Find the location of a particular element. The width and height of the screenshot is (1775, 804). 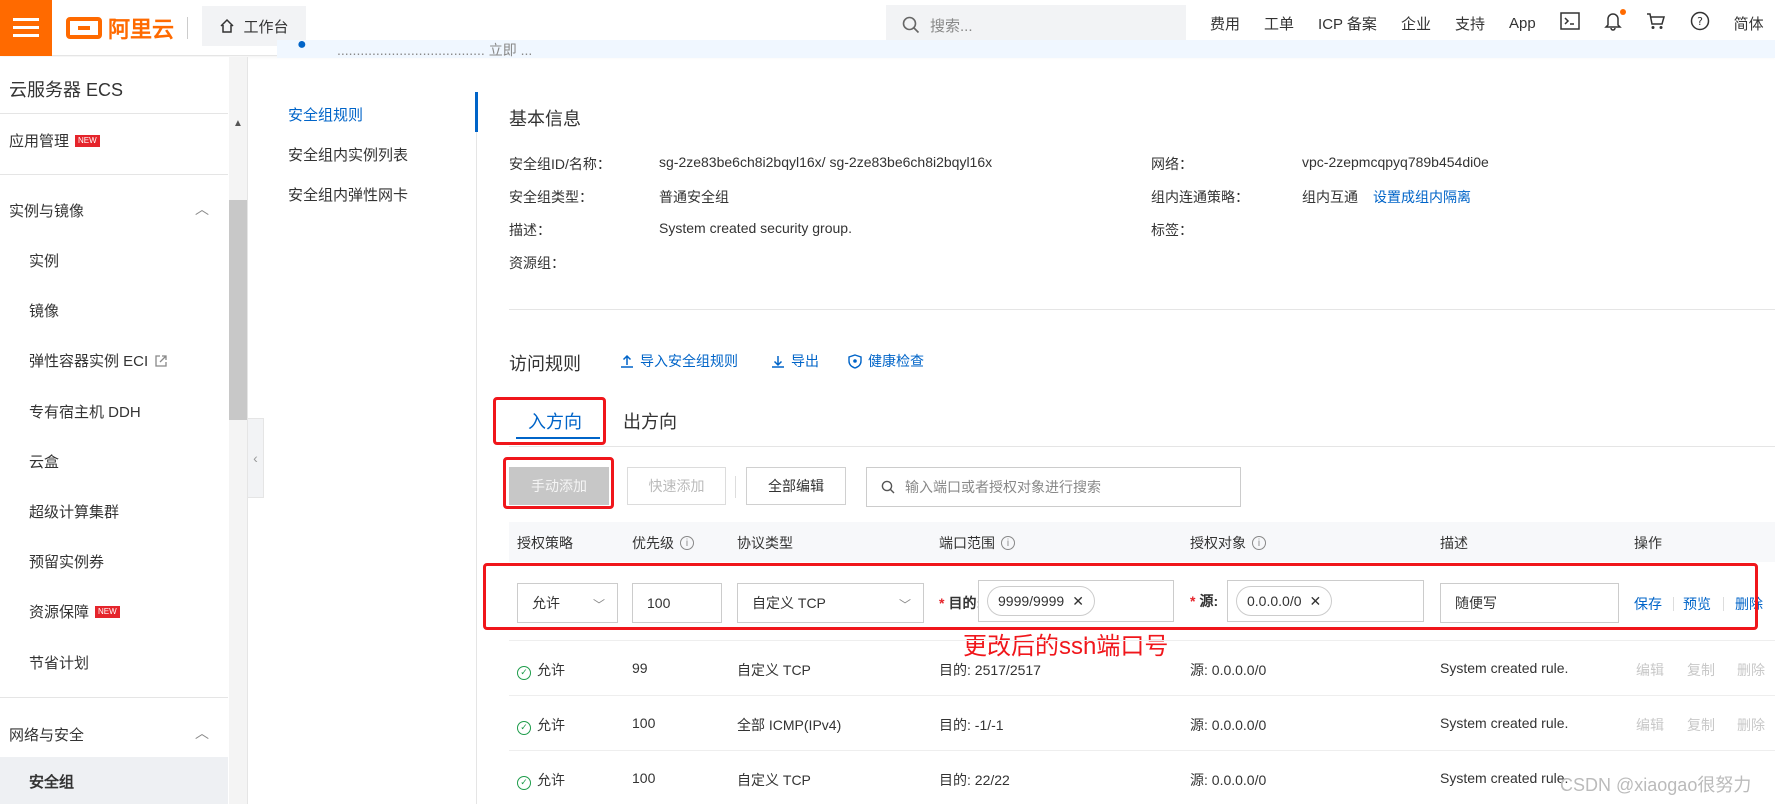

sidebar-item-cloud-box: 云盒 is located at coordinates (44, 461).